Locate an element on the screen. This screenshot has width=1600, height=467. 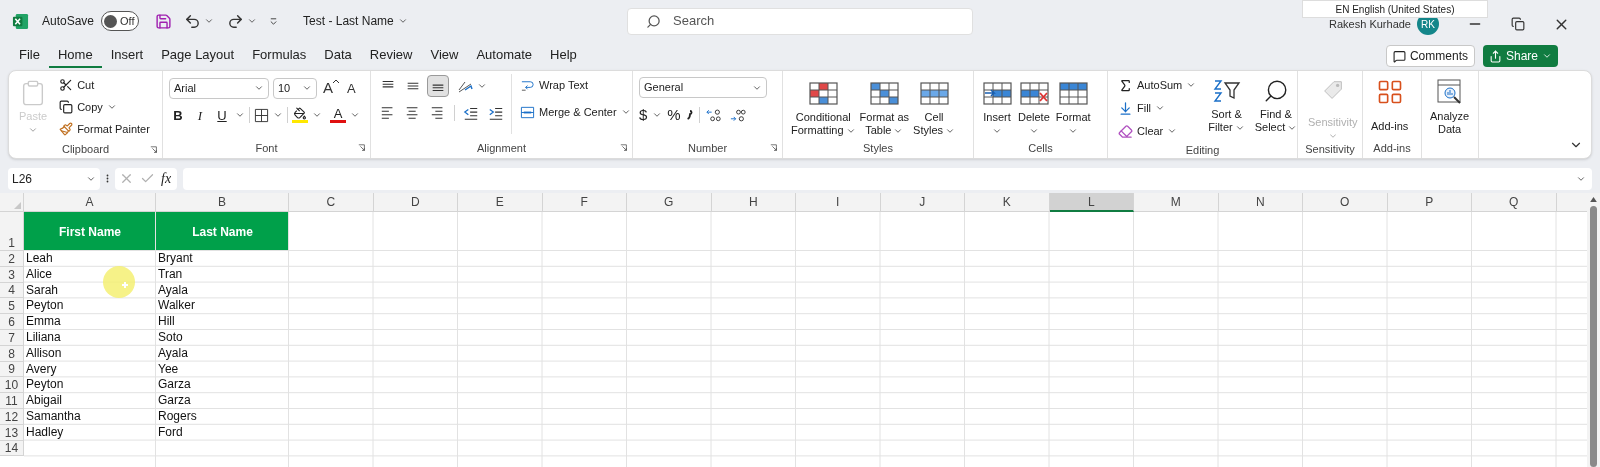
column-header: D is located at coordinates (415, 202).